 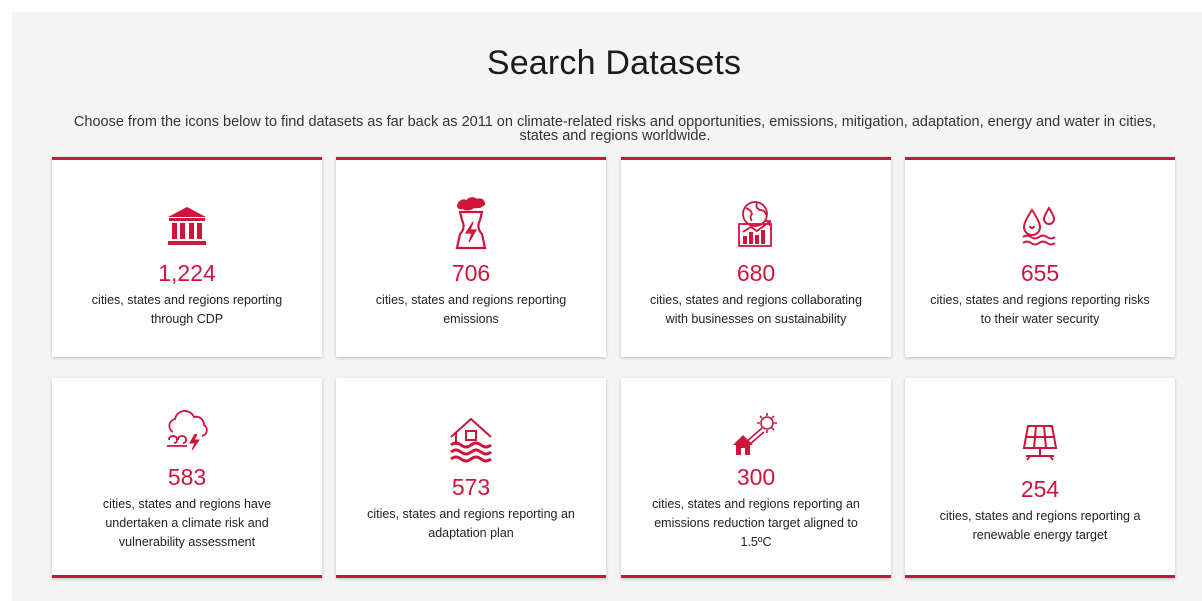 What do you see at coordinates (471, 440) in the screenshot?
I see `flooded-house-icon` at bounding box center [471, 440].